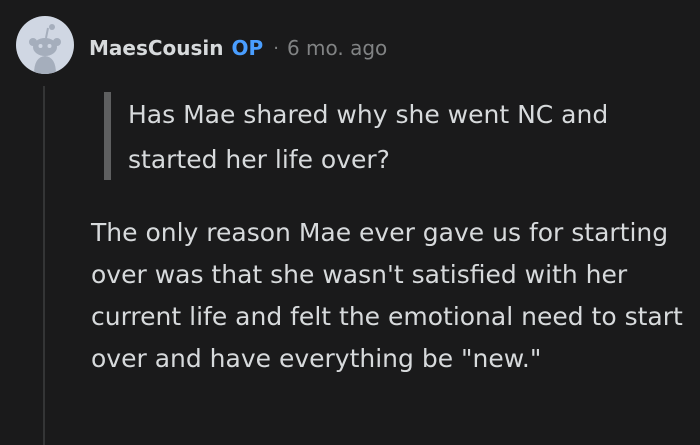 The width and height of the screenshot is (700, 445). Describe the element at coordinates (156, 48) in the screenshot. I see `username-link: MaesCousin` at that location.